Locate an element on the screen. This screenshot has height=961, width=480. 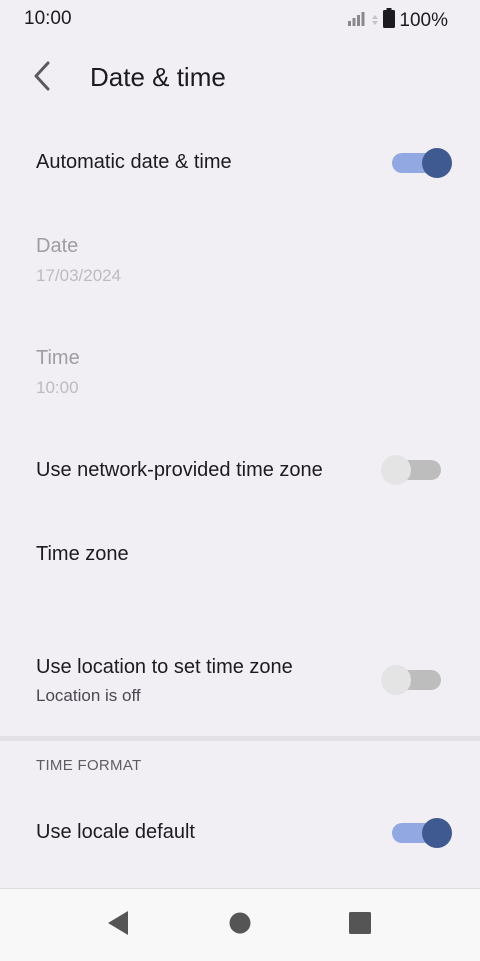
back-arrow-icon is located at coordinates (42, 78).